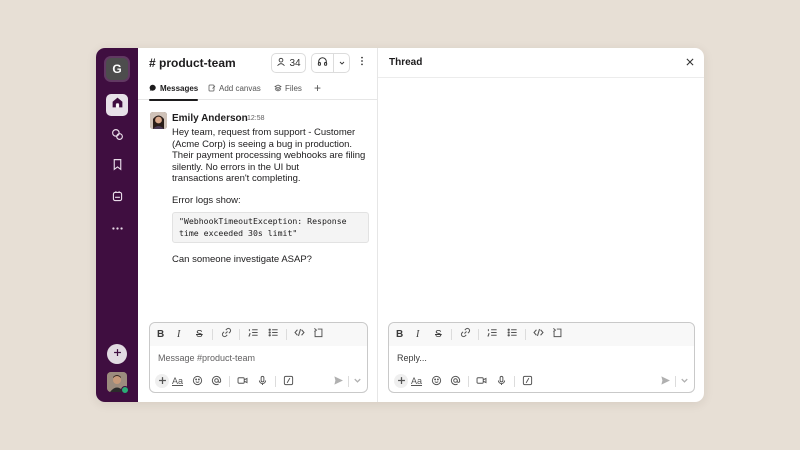  I want to click on dm-icon, so click(117, 137).